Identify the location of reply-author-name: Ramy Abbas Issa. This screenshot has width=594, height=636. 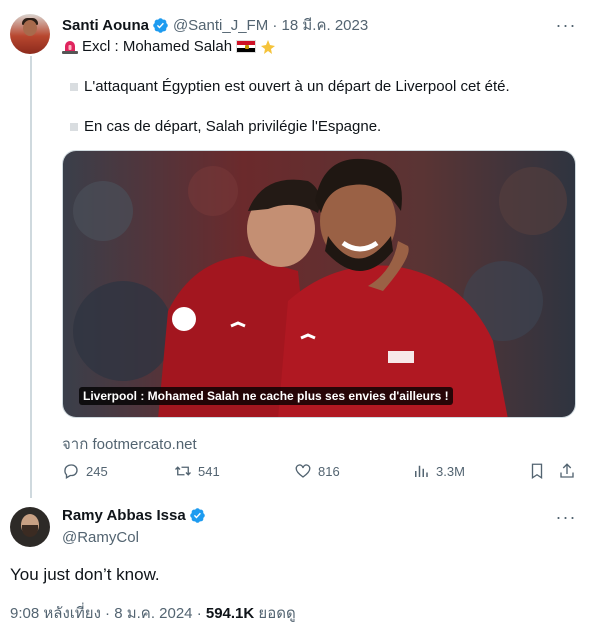
(124, 515).